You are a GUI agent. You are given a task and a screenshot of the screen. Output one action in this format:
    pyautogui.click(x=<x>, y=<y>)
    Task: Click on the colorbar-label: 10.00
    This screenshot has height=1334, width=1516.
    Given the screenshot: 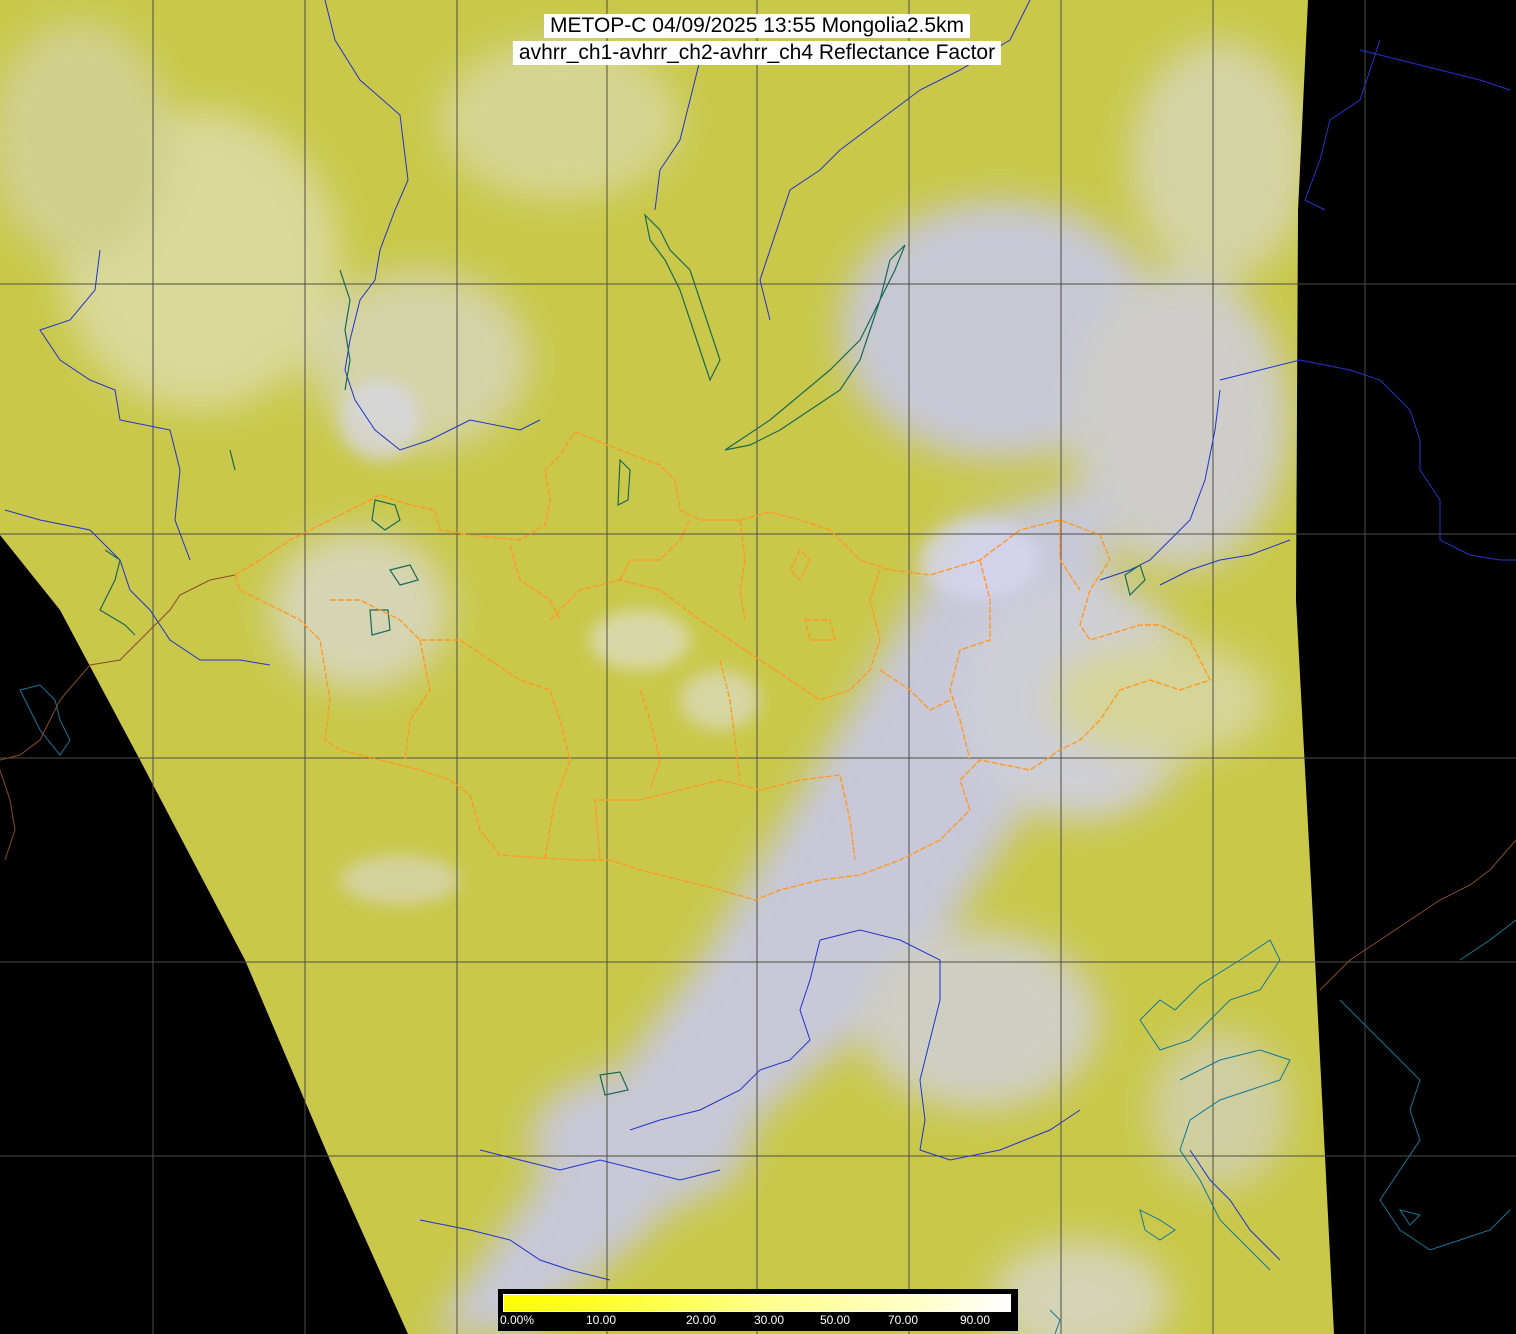 What is the action you would take?
    pyautogui.click(x=601, y=1320)
    